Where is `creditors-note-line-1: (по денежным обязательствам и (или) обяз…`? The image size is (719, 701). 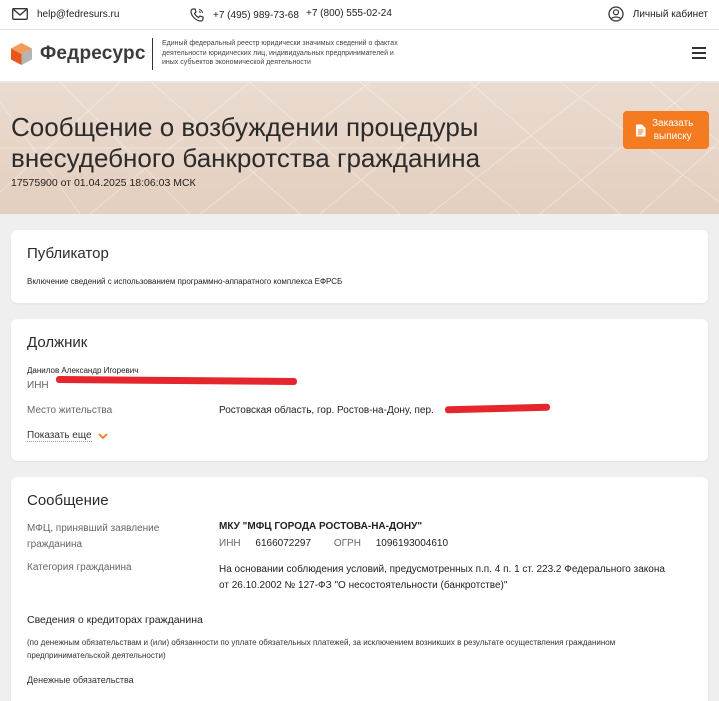
creditors-note-line-1: (по денежным обязательствам и (или) обяз… is located at coordinates (321, 642).